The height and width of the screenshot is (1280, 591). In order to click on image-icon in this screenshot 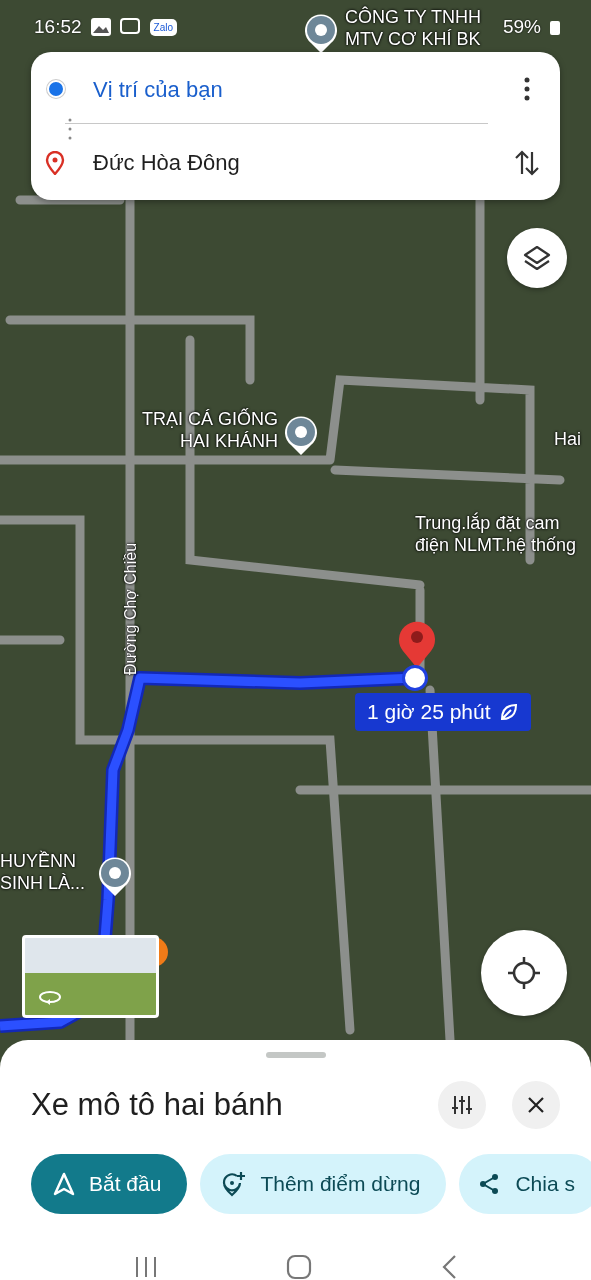, I will do `click(100, 27)`.